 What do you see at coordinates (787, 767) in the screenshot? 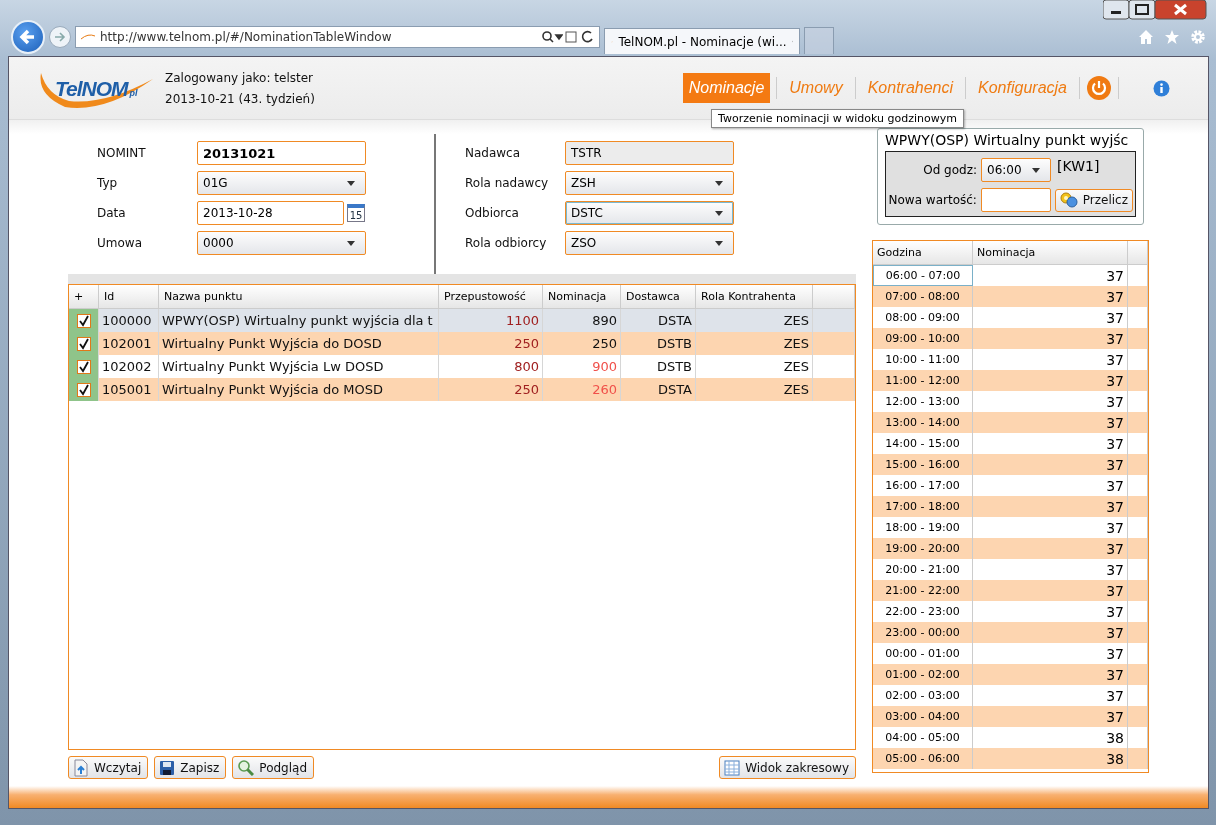
I see `range-view-button: Widok zakresowy` at bounding box center [787, 767].